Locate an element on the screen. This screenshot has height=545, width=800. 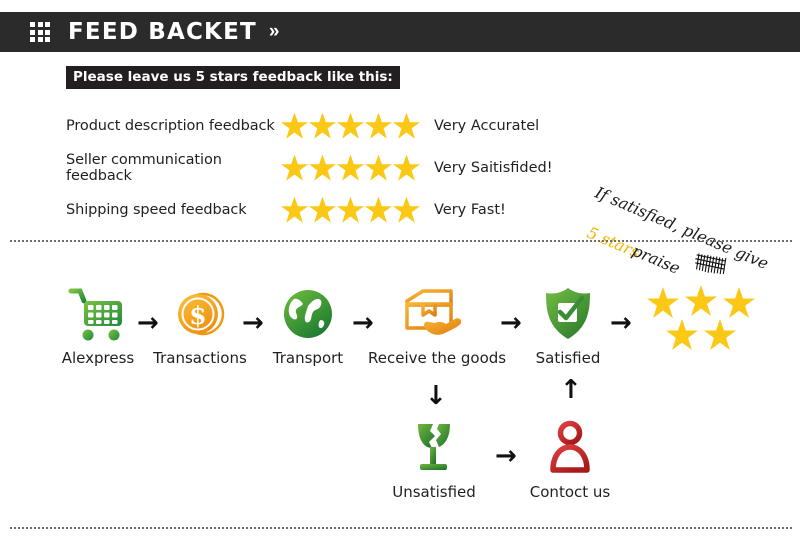
flow-node-label: Unsatisfied is located at coordinates (434, 492).